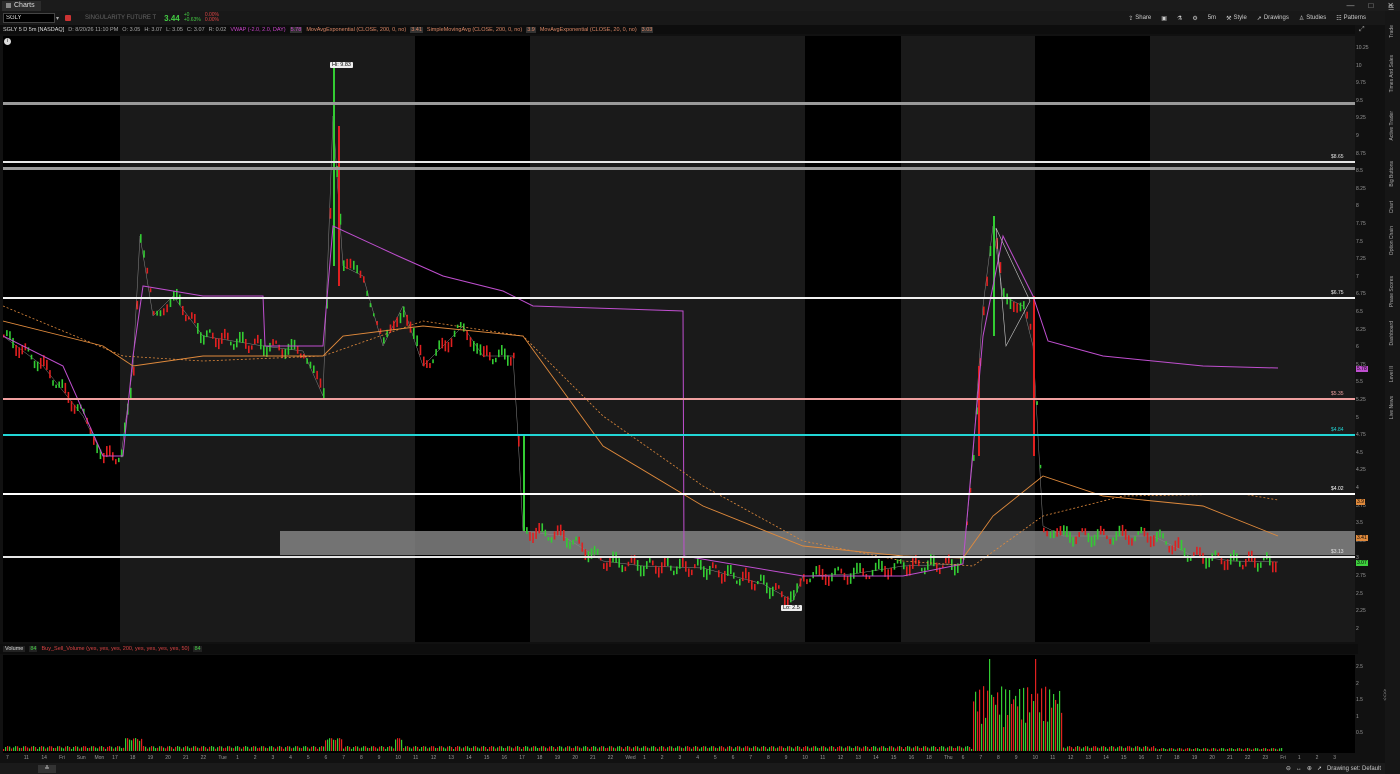 This screenshot has height=774, width=1400. What do you see at coordinates (1299, 769) in the screenshot?
I see `pan-icon: ↔` at bounding box center [1299, 769].